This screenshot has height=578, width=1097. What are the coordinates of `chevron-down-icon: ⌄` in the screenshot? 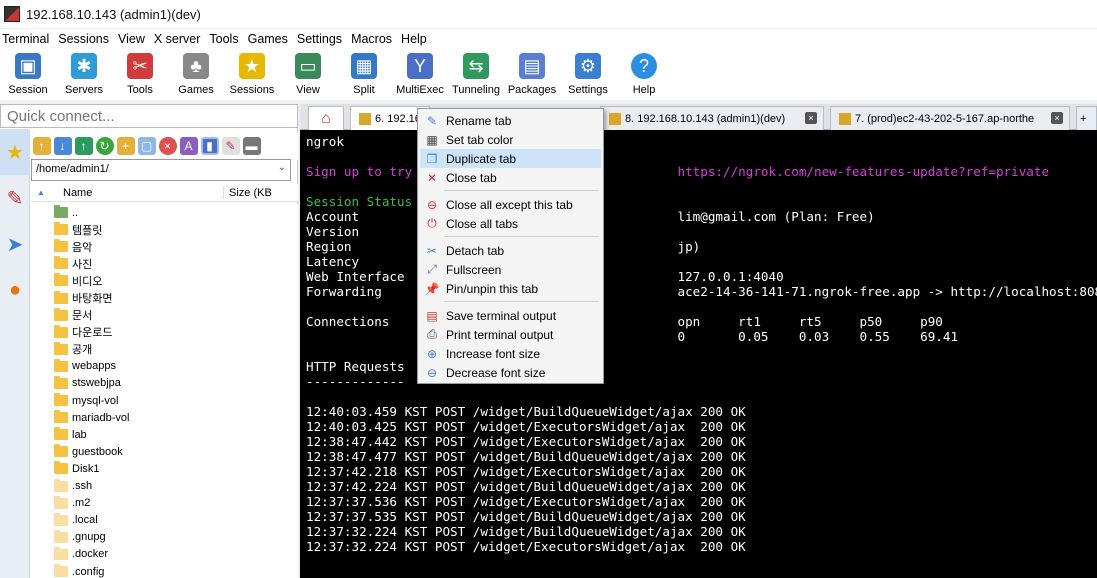 It's located at (282, 167).